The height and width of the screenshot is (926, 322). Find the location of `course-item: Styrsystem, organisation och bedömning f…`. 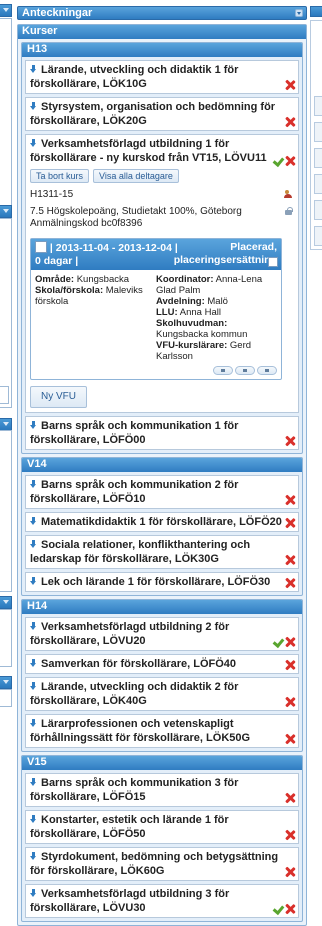

course-item: Styrsystem, organisation och bedömning f… is located at coordinates (162, 114).